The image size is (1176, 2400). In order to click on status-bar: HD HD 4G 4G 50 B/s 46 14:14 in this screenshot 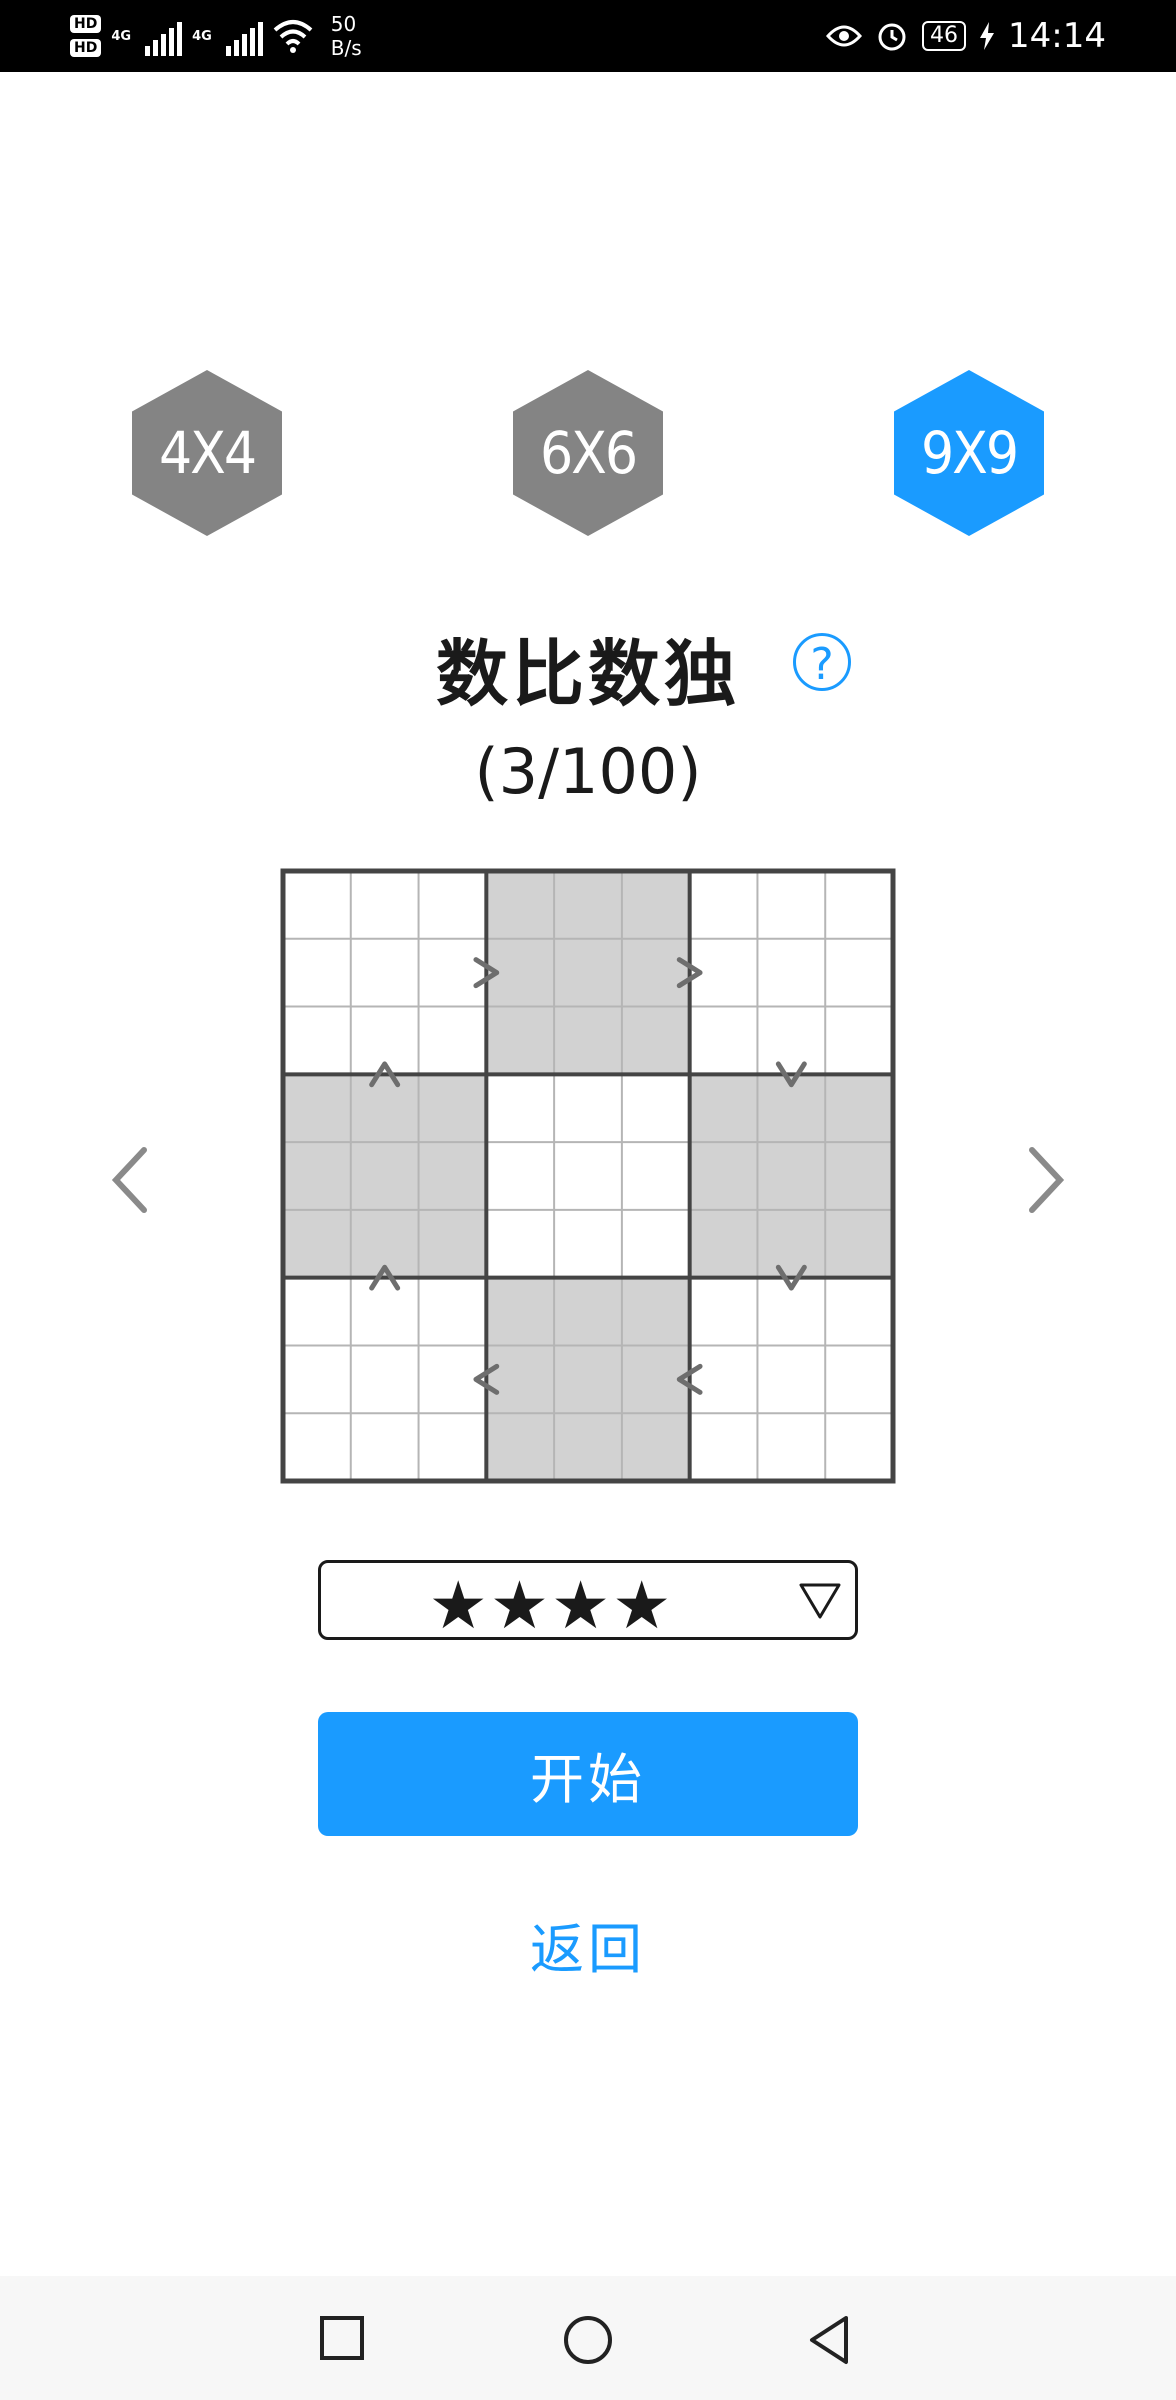, I will do `click(588, 36)`.